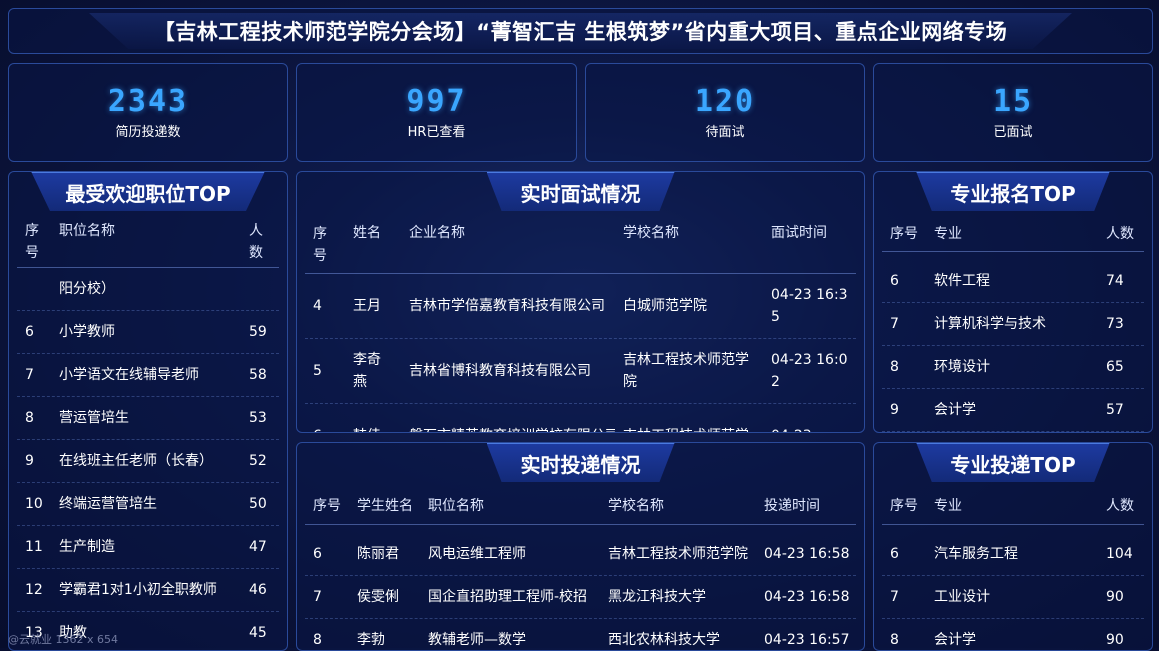  What do you see at coordinates (580, 245) in the screenshot?
I see `table-header: 序号 姓名 企业名称 学校名称 面试时间` at bounding box center [580, 245].